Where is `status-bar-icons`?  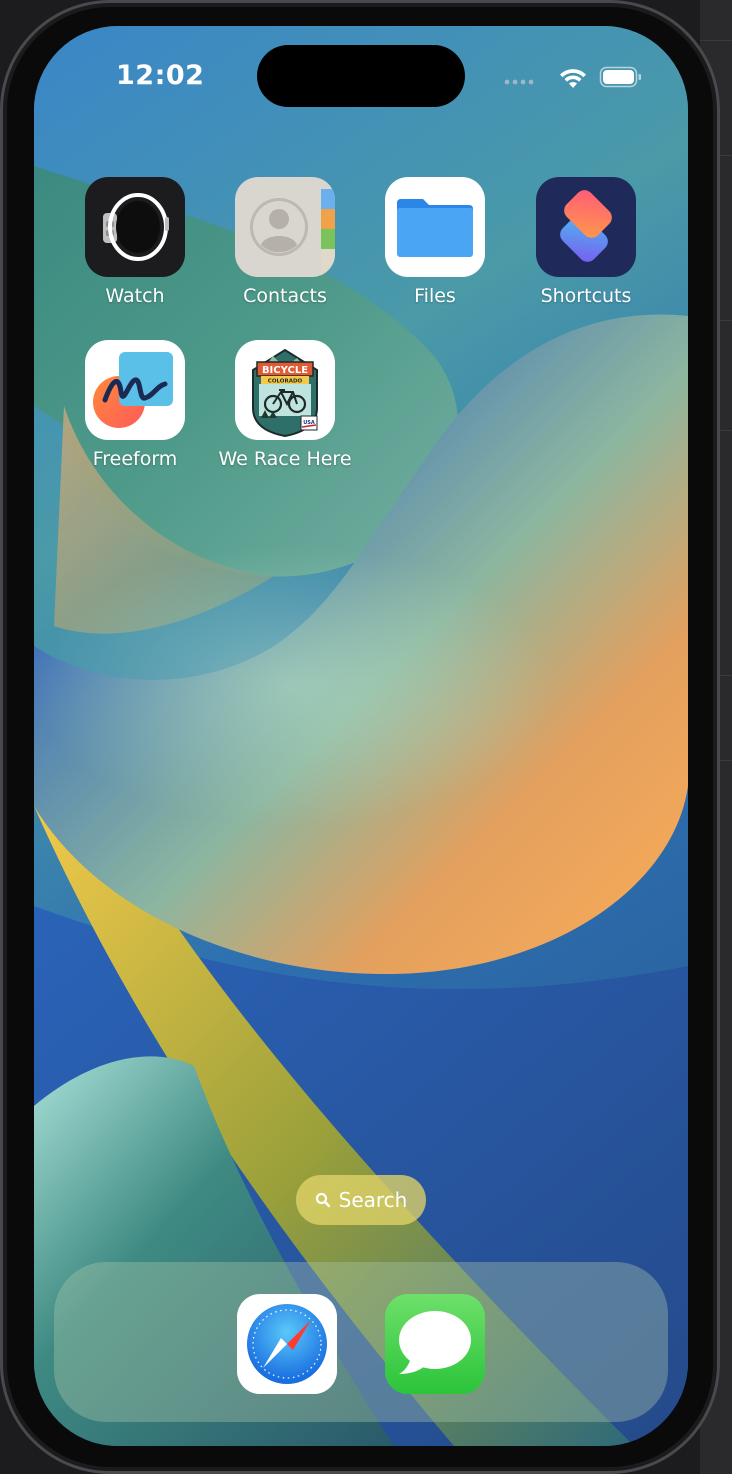 status-bar-icons is located at coordinates (572, 77).